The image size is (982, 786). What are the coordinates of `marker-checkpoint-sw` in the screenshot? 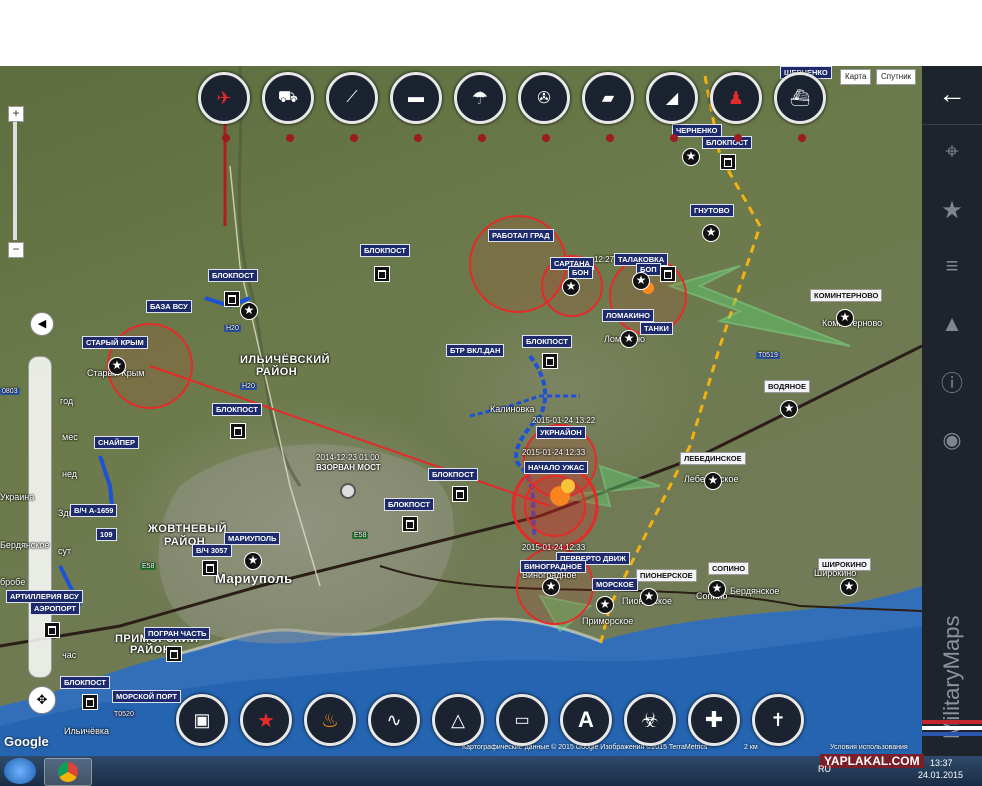 It's located at (90, 702).